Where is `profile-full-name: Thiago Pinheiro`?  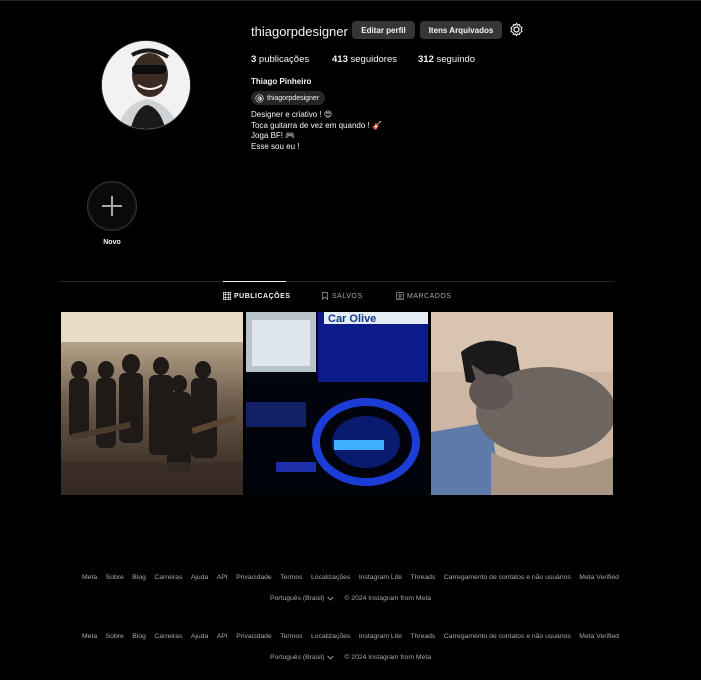 profile-full-name: Thiago Pinheiro is located at coordinates (281, 81).